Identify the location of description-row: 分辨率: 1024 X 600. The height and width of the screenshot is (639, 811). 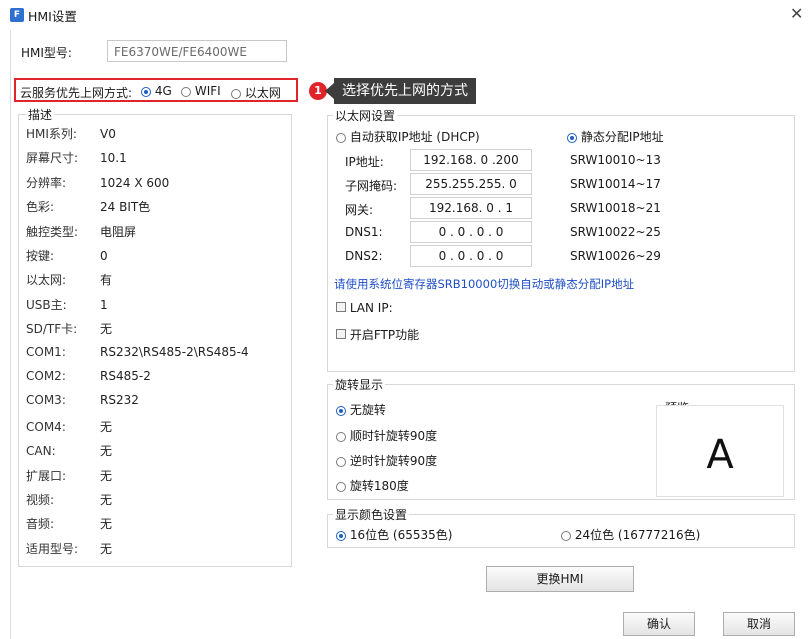
(97, 182).